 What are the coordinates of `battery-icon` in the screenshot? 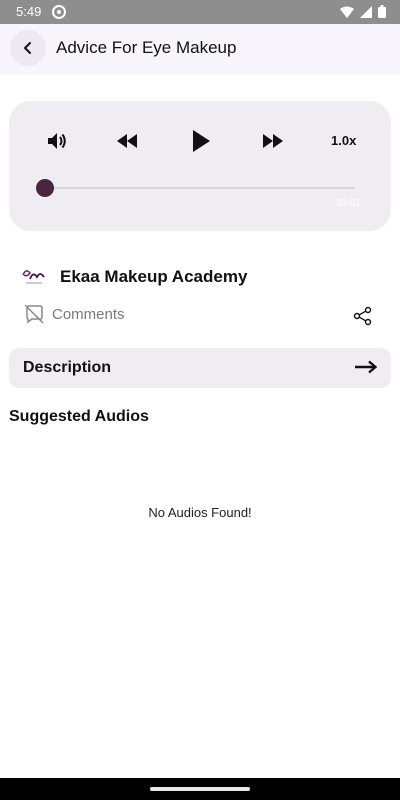 It's located at (382, 11).